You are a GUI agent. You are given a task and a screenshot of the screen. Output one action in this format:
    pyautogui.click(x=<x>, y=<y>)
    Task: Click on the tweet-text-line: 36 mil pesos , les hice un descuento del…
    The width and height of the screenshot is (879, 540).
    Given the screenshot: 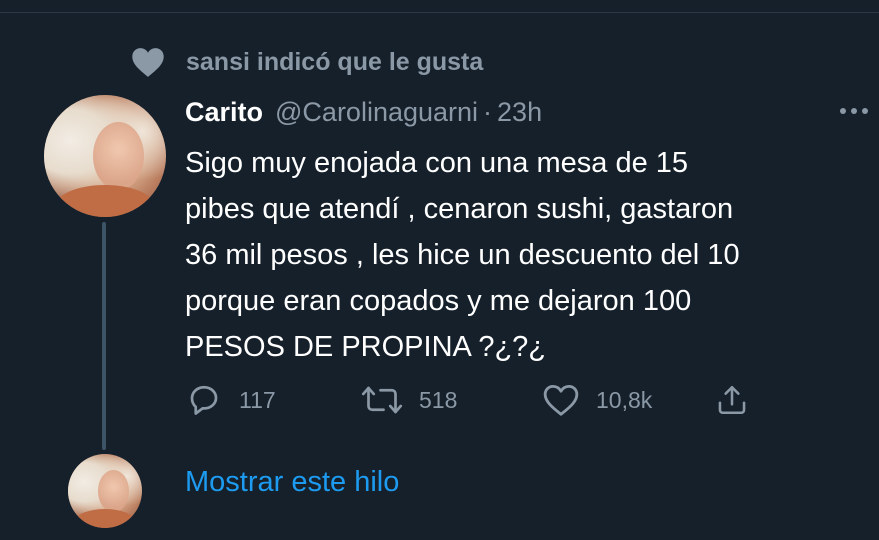 What is the action you would take?
    pyautogui.click(x=462, y=255)
    